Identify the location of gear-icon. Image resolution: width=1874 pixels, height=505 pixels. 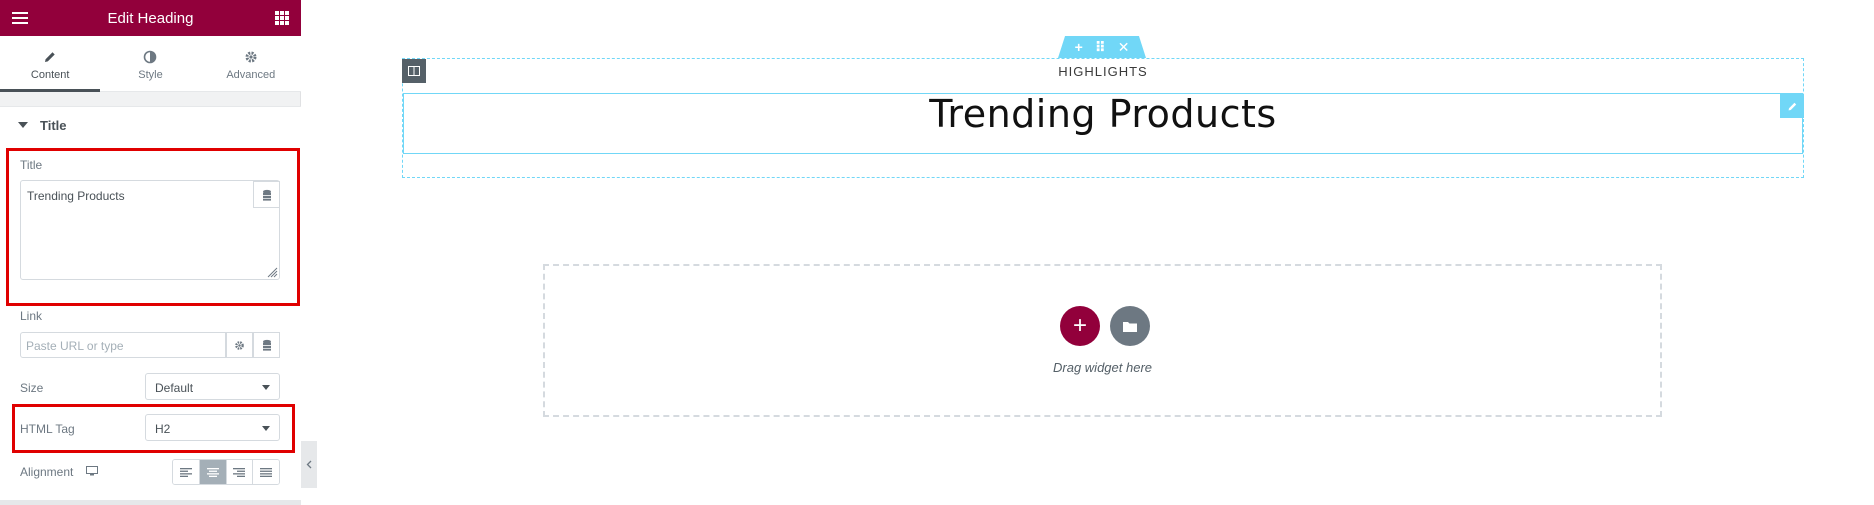
(251, 57).